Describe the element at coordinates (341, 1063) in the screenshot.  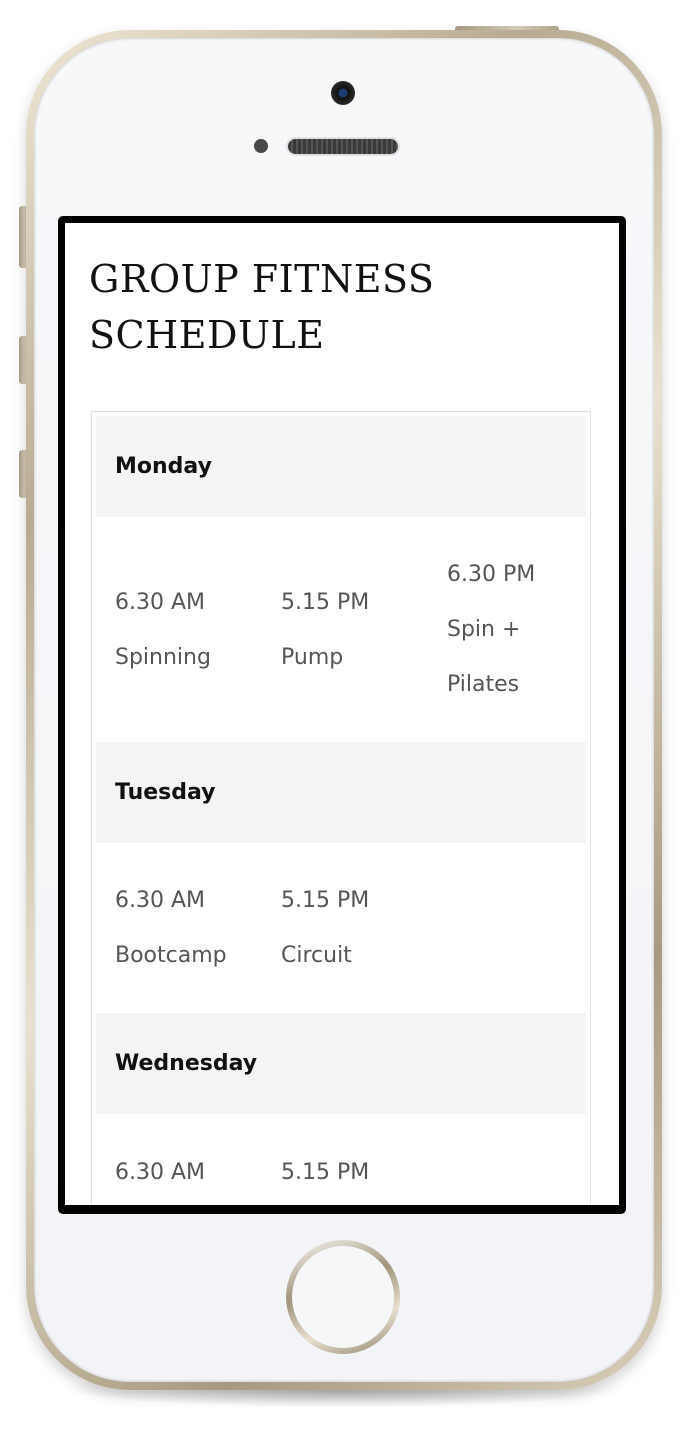
I see `day-header-wednesday: Wednesday` at that location.